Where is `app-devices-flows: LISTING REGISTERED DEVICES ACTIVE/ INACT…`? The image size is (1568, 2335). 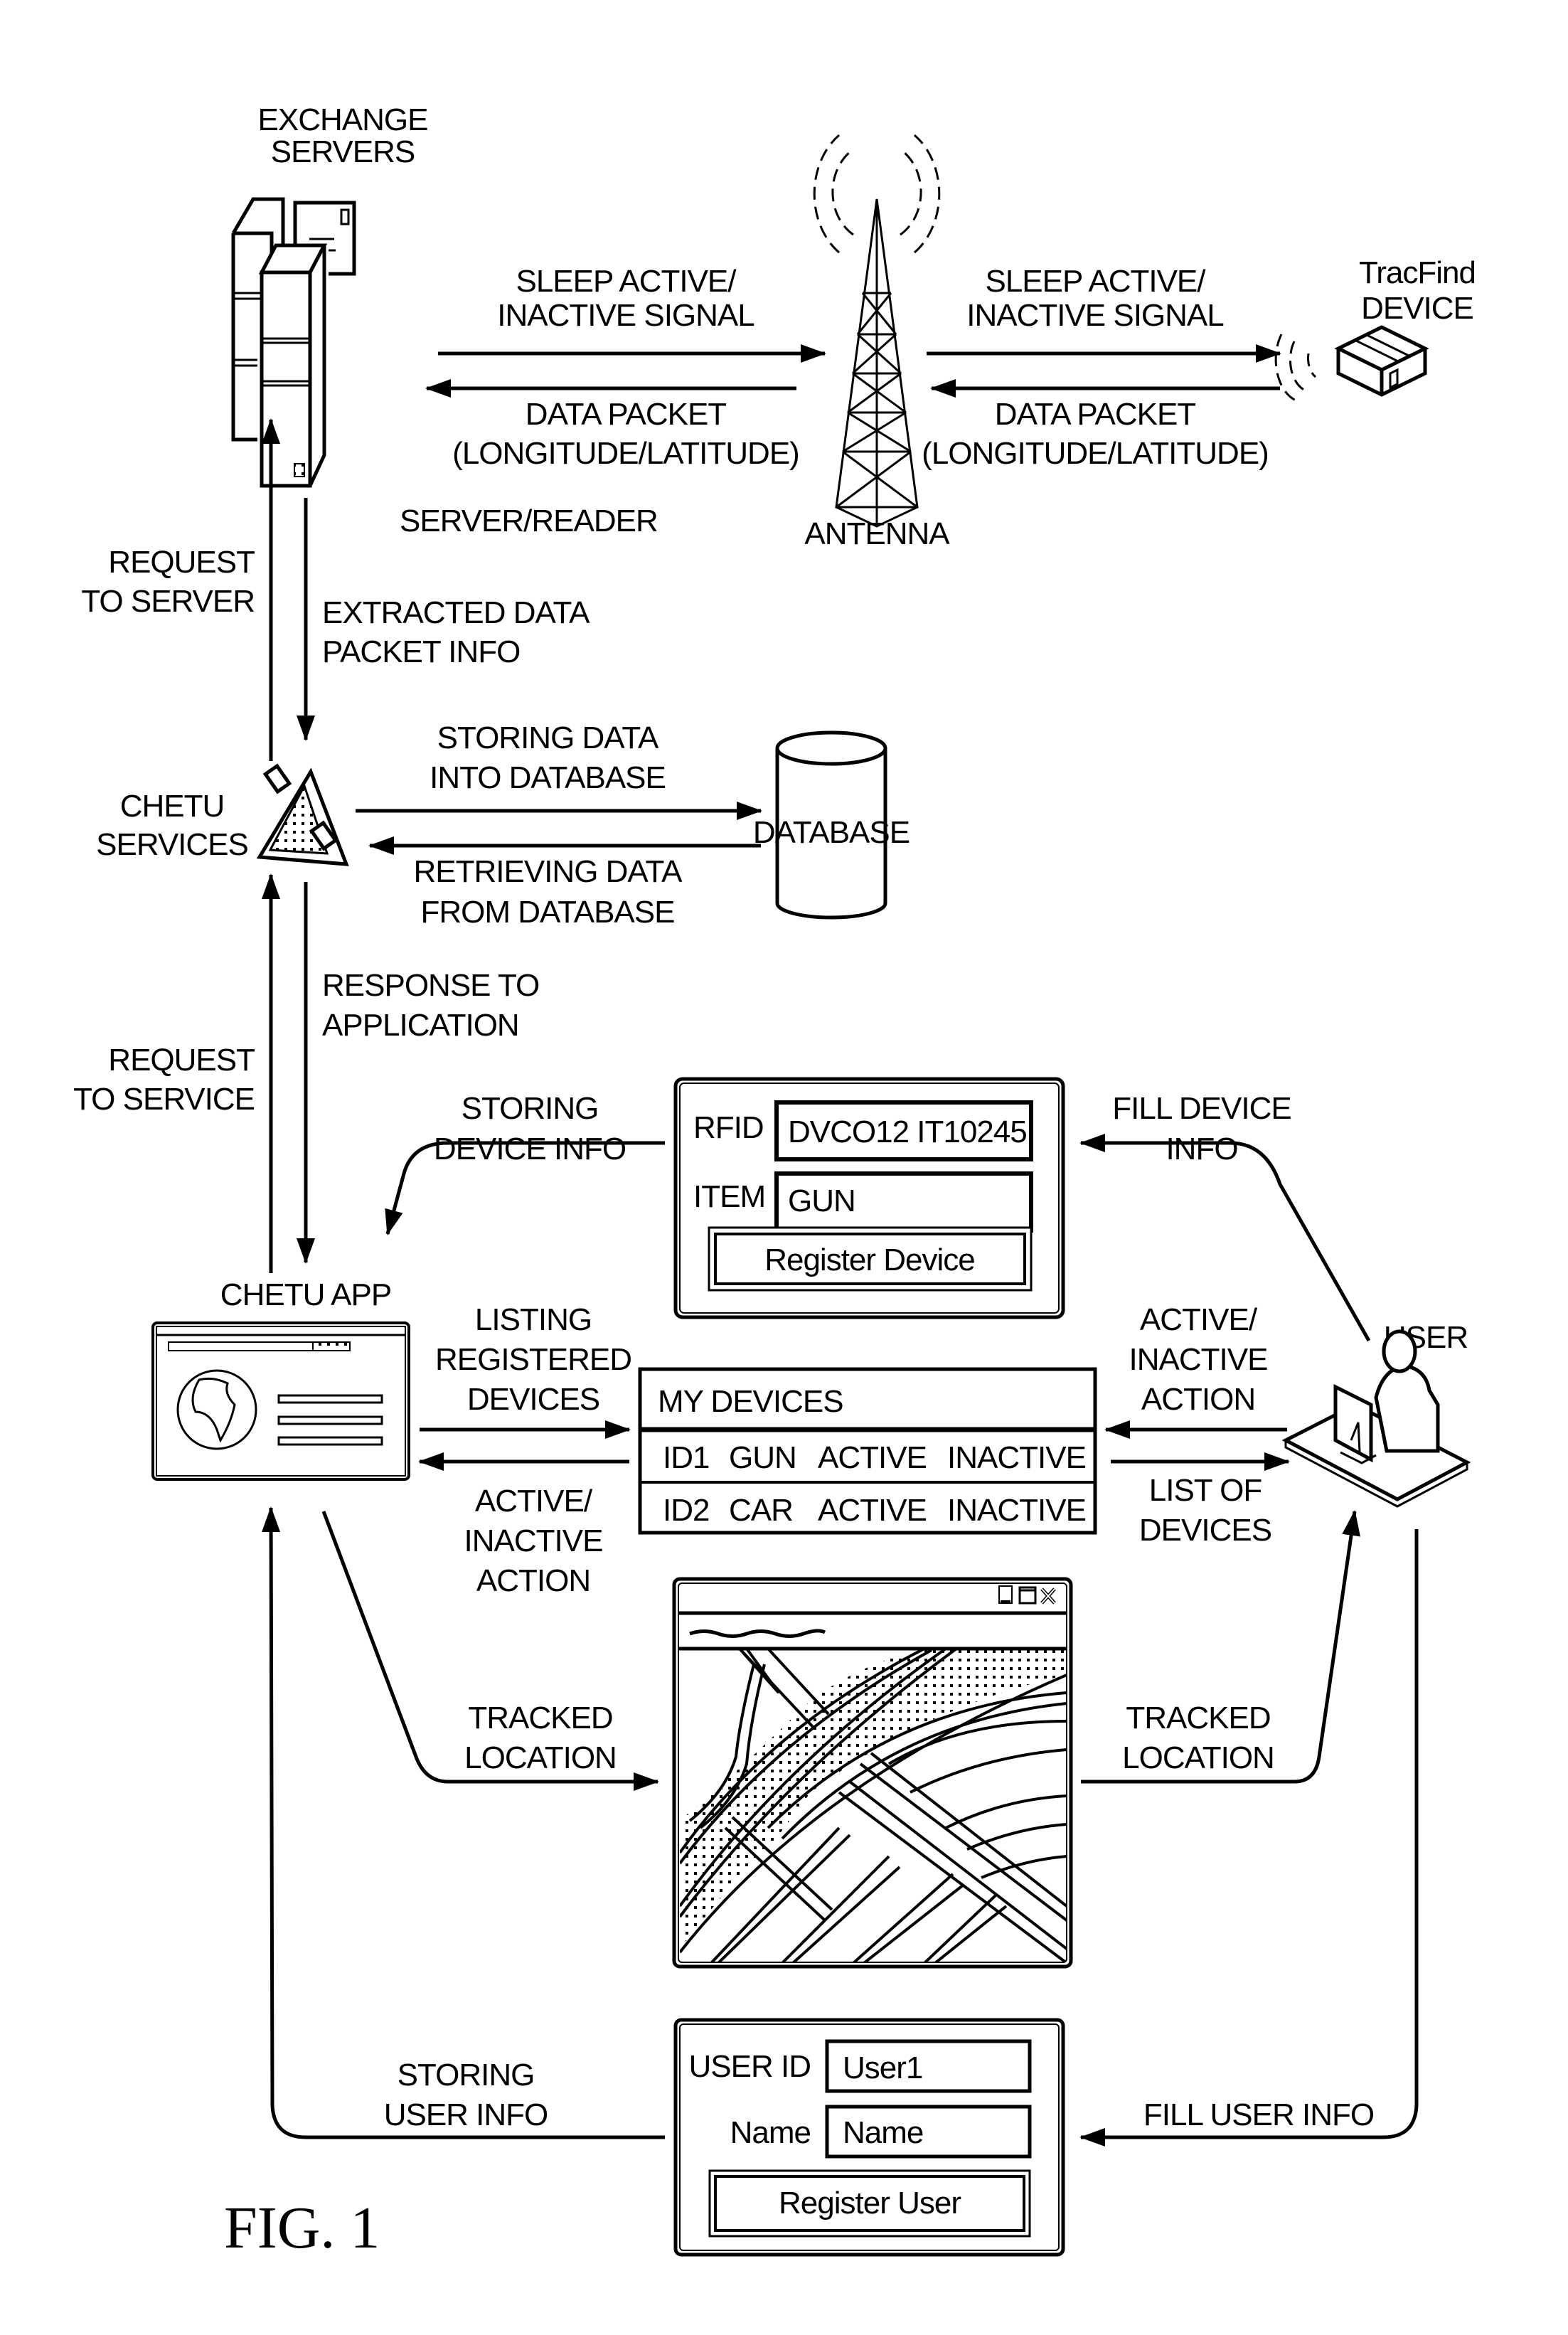
app-devices-flows: LISTING REGISTERED DEVICES ACTIVE/ INACT… is located at coordinates (525, 1450).